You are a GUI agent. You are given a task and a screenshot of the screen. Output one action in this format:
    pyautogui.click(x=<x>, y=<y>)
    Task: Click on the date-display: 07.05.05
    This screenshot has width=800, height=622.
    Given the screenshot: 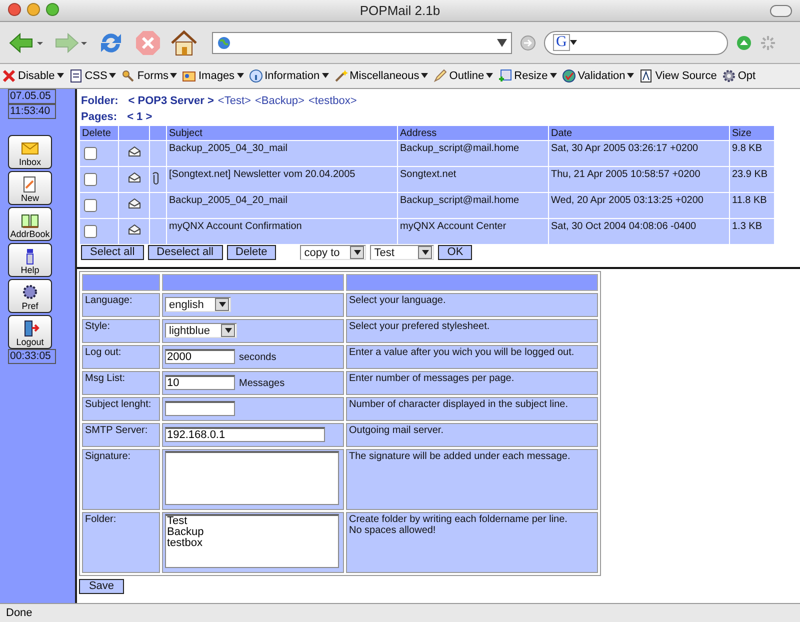 What is the action you would take?
    pyautogui.click(x=32, y=96)
    